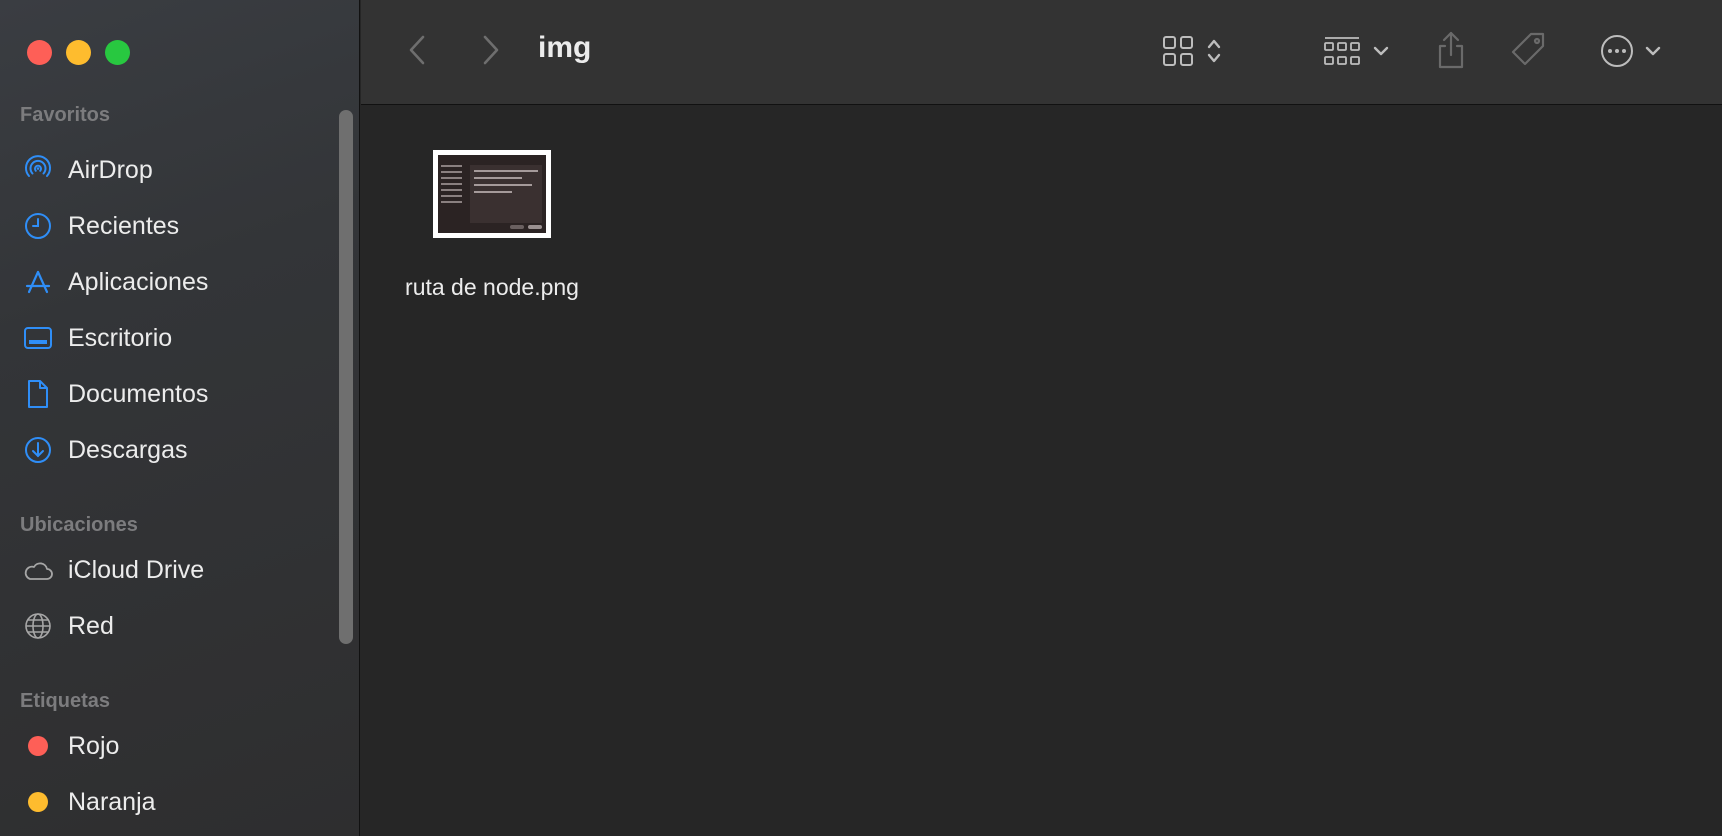  I want to click on sidebar-item-rojo: Rojo, so click(172, 746).